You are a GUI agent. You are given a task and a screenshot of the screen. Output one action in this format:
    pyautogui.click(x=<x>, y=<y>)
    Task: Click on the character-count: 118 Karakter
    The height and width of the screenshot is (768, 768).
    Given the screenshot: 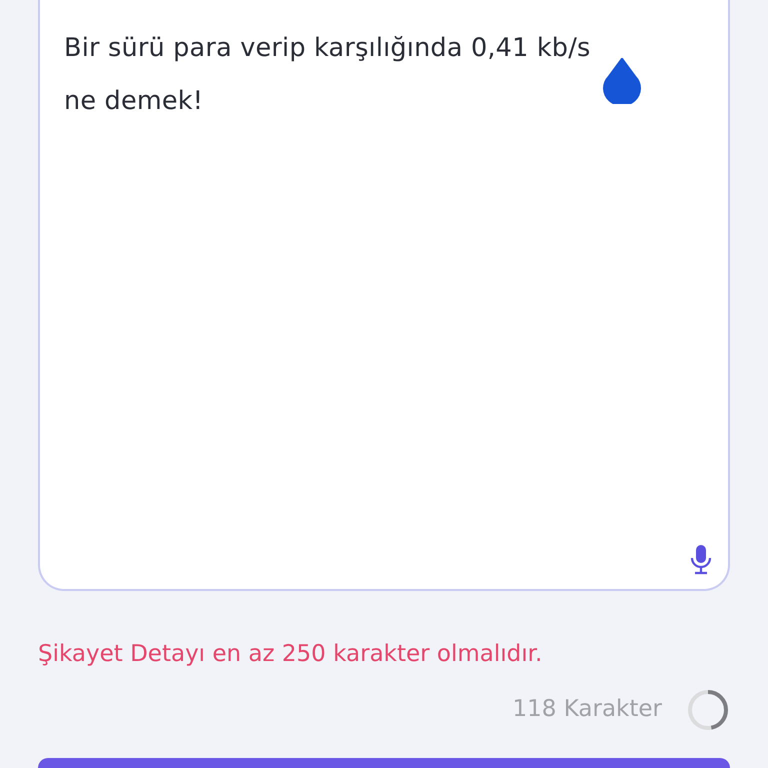 What is the action you would take?
    pyautogui.click(x=587, y=709)
    